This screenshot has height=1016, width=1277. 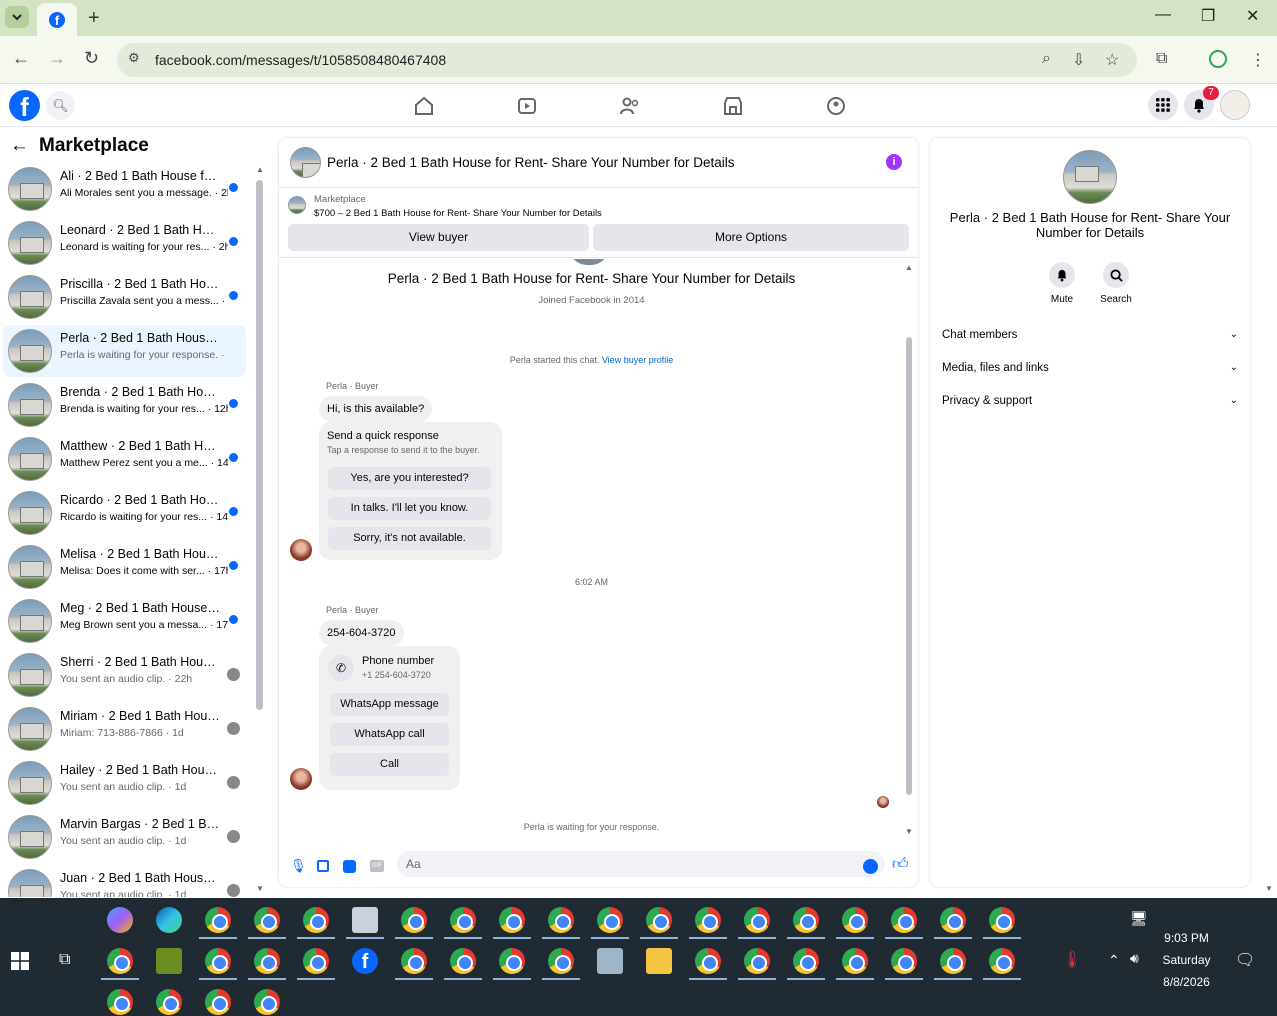 I want to click on quick-response-sorry-button: Sorry, it's not available., so click(x=409, y=538).